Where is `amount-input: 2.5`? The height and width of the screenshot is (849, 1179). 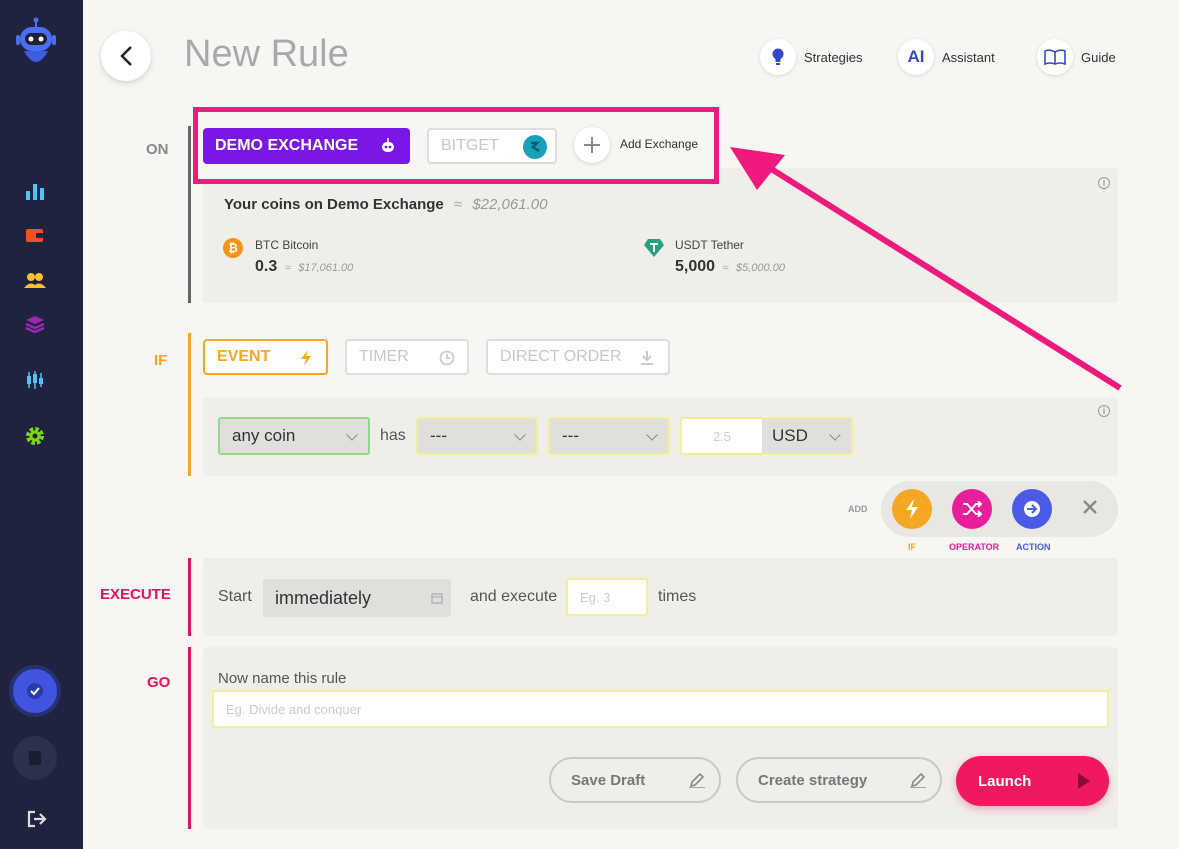 amount-input: 2.5 is located at coordinates (722, 436).